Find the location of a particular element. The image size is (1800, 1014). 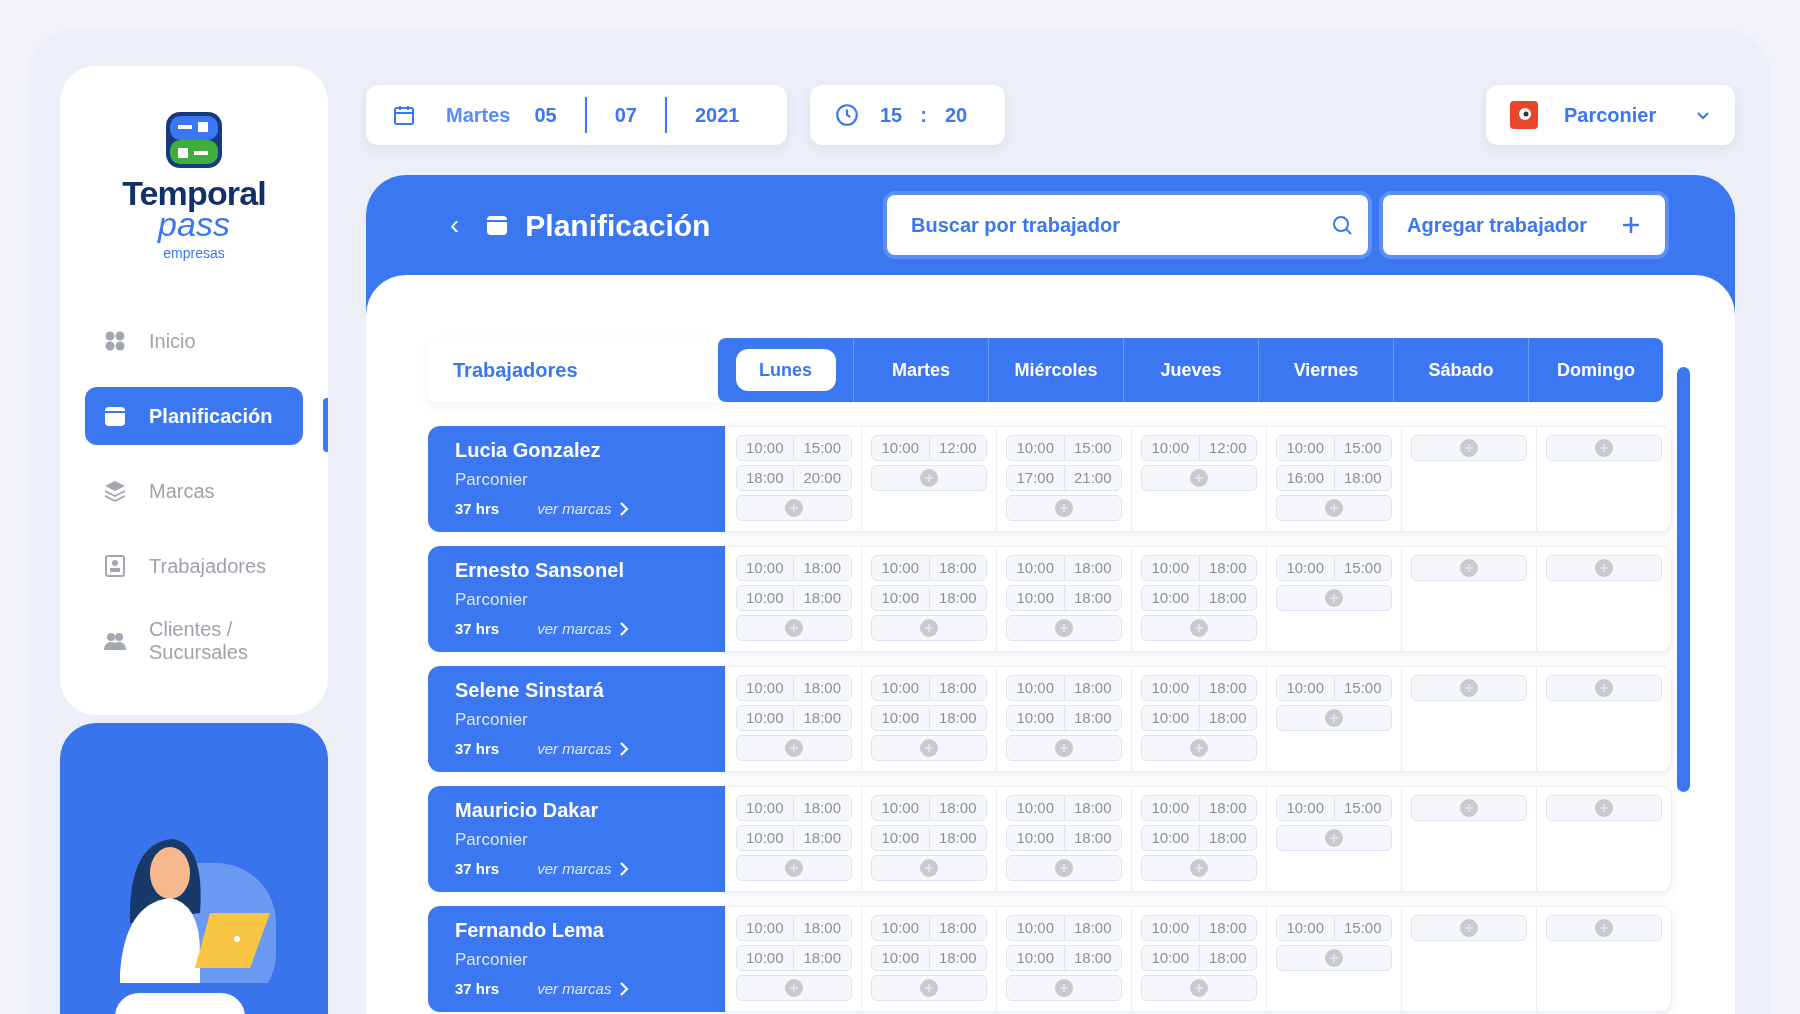

day-tab: Lunes is located at coordinates (785, 370).